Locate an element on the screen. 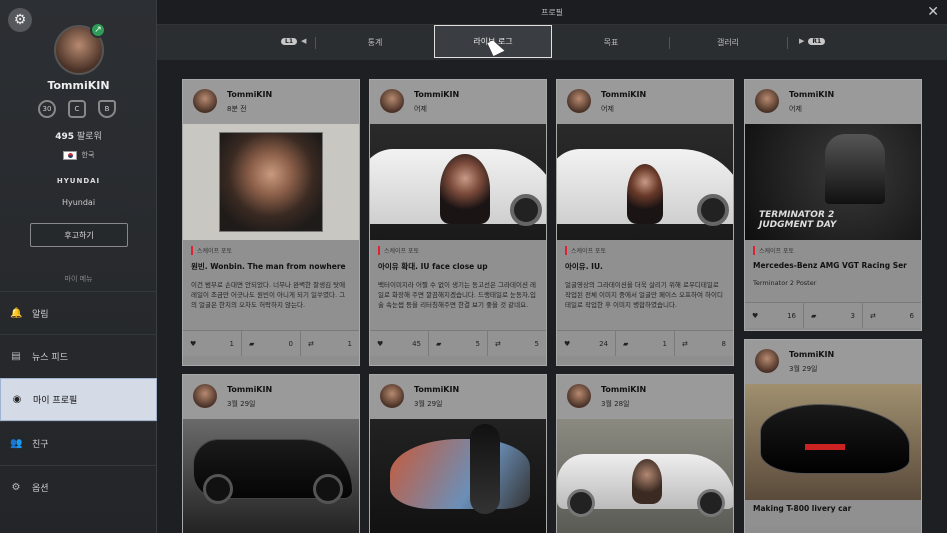 The image size is (947, 533). r1-hint: ▶ R1 is located at coordinates (812, 41).